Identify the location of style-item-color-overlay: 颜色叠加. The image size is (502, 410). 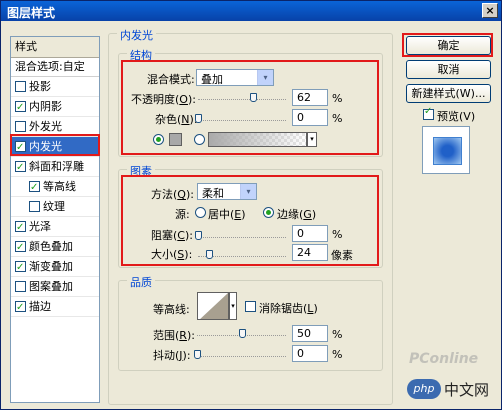
(55, 247).